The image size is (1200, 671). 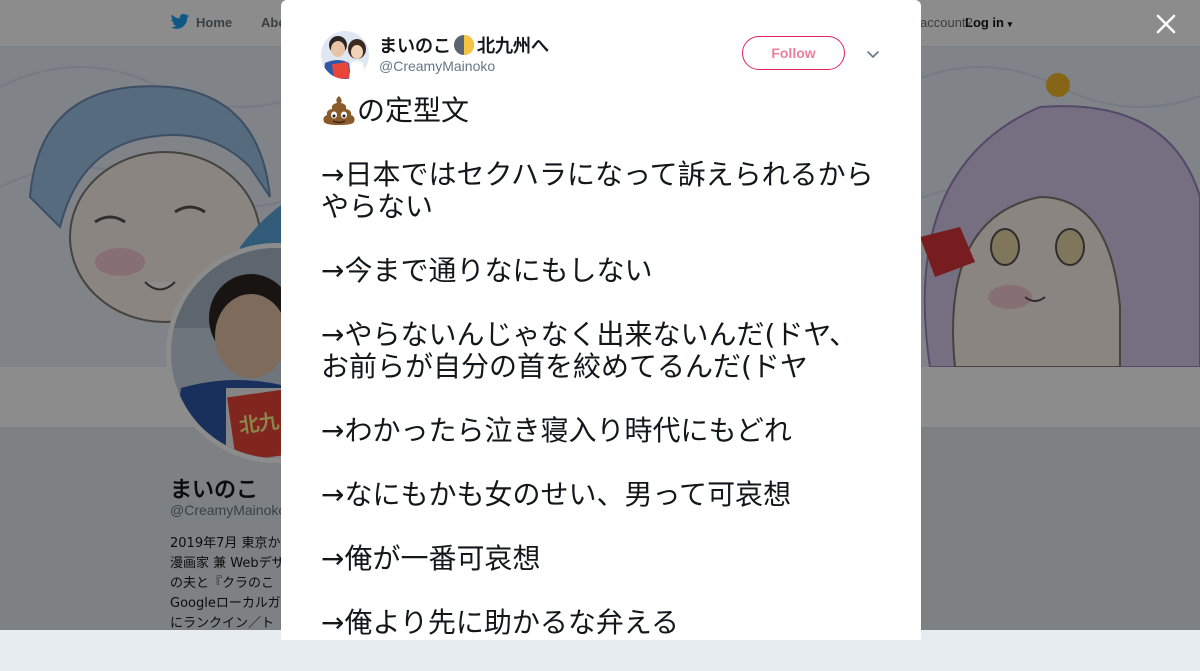 I want to click on tweet-line: →なにもかも女のせい、男って可哀想, so click(x=556, y=494).